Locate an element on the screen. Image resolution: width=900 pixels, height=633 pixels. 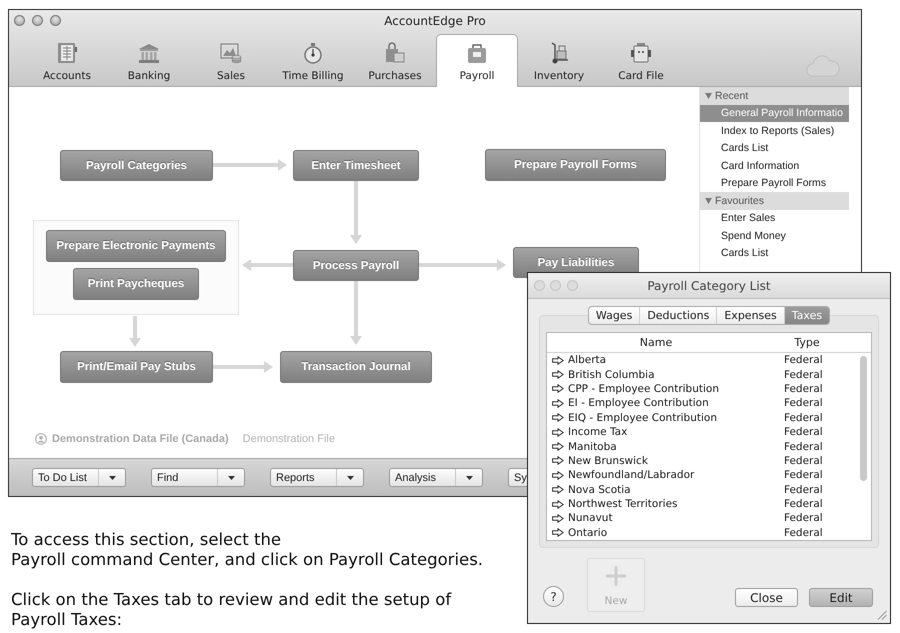
toolbar-tab: Sales is located at coordinates (231, 60).